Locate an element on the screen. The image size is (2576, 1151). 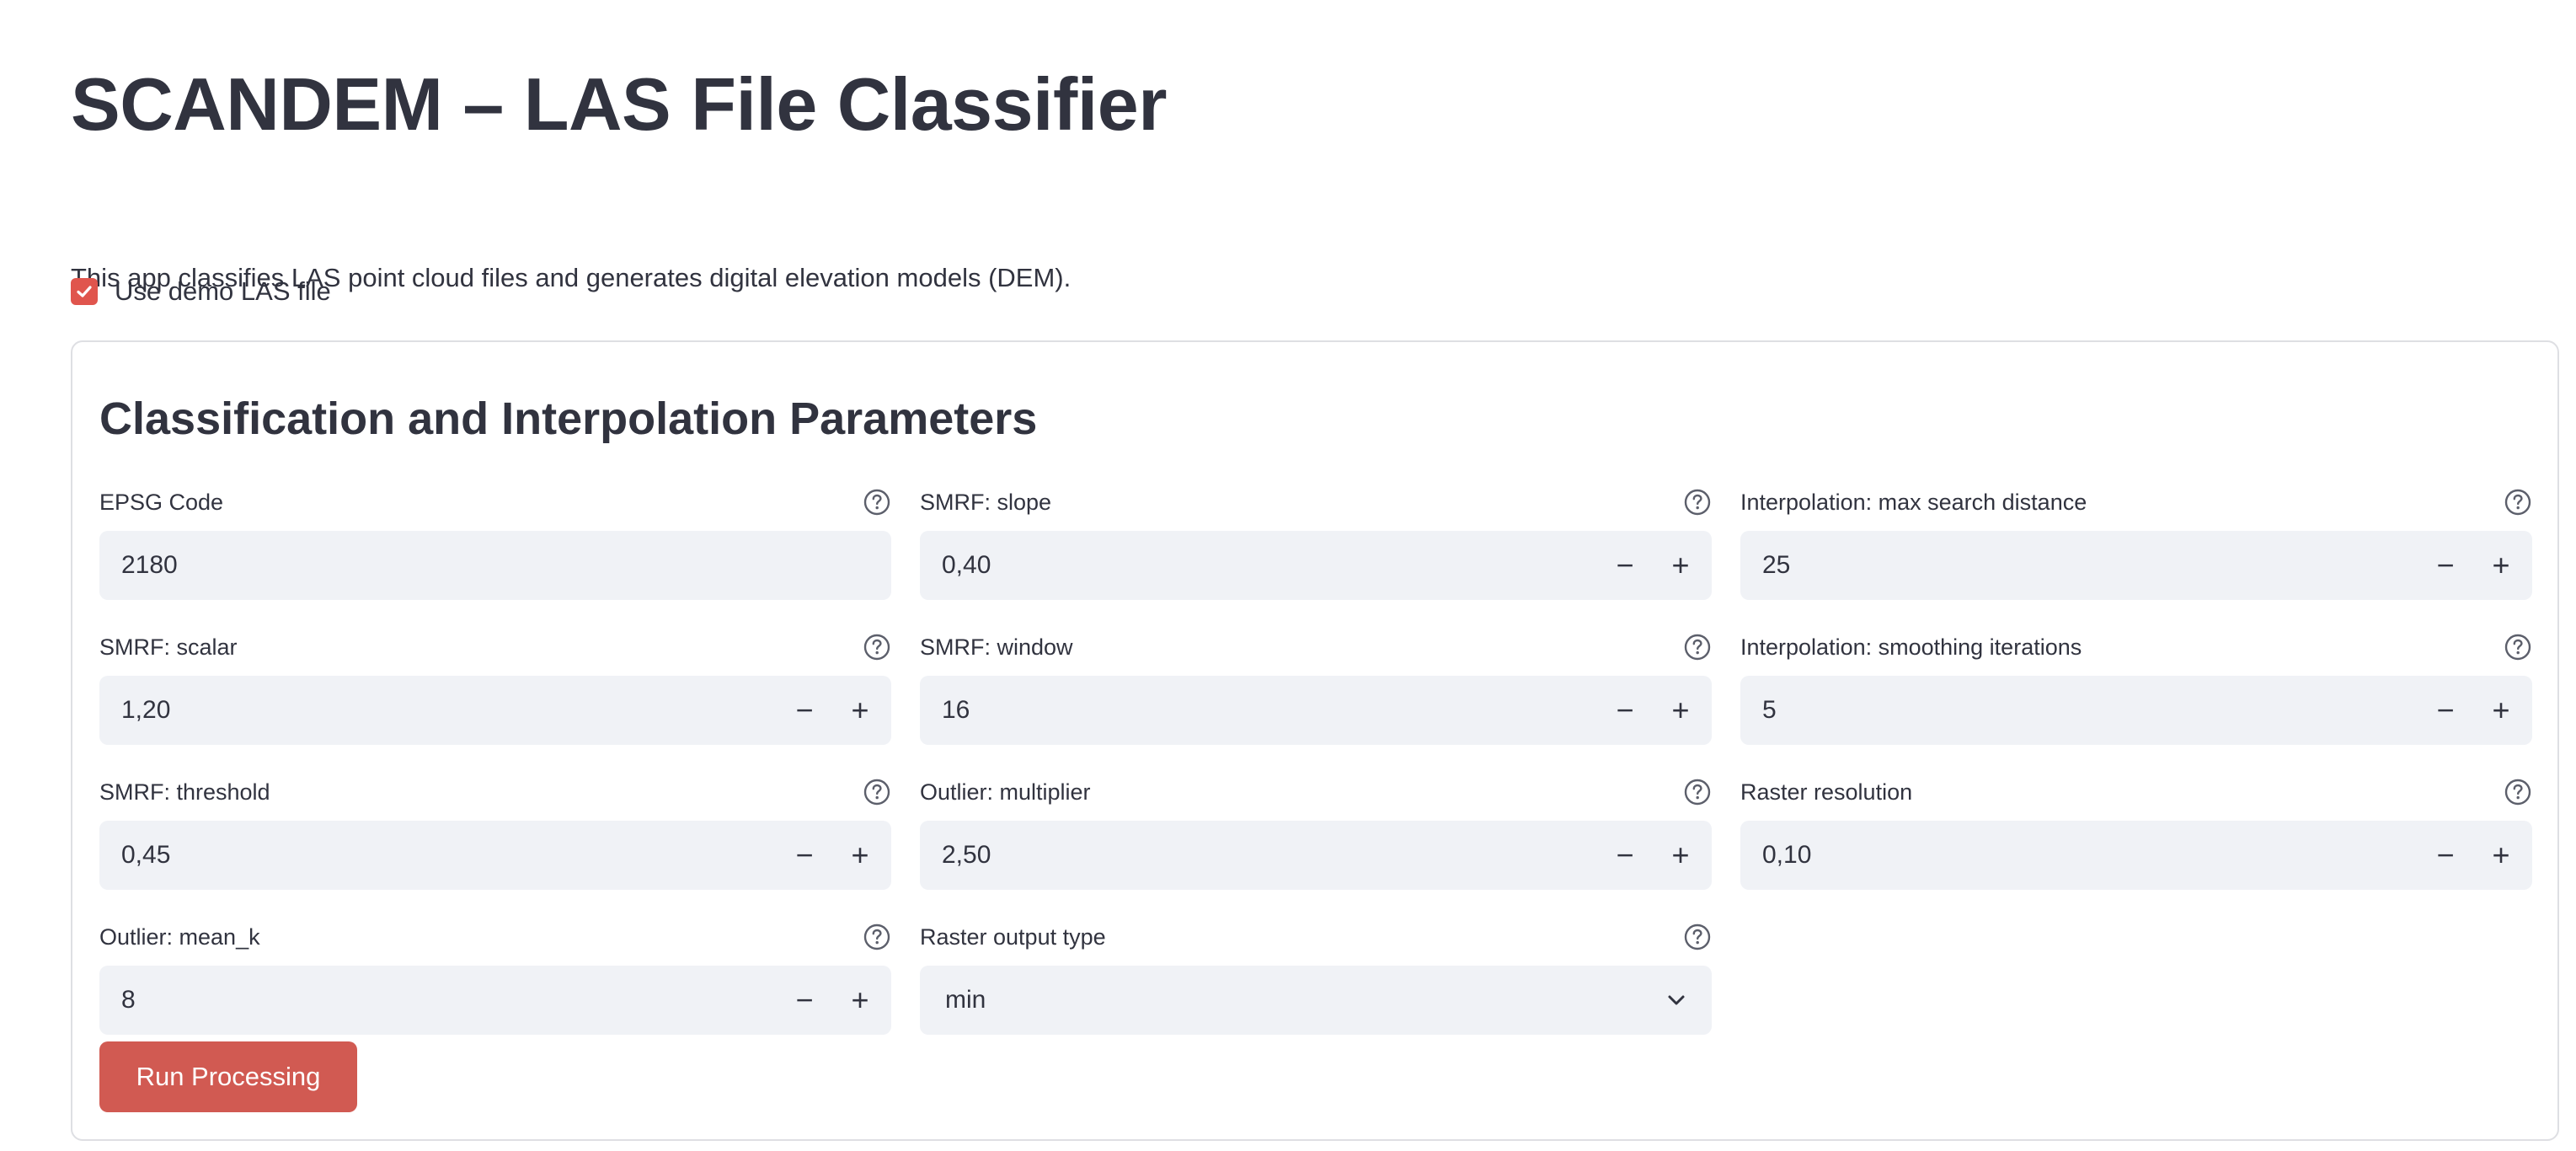
field-label: SMRF: slope is located at coordinates (986, 502).